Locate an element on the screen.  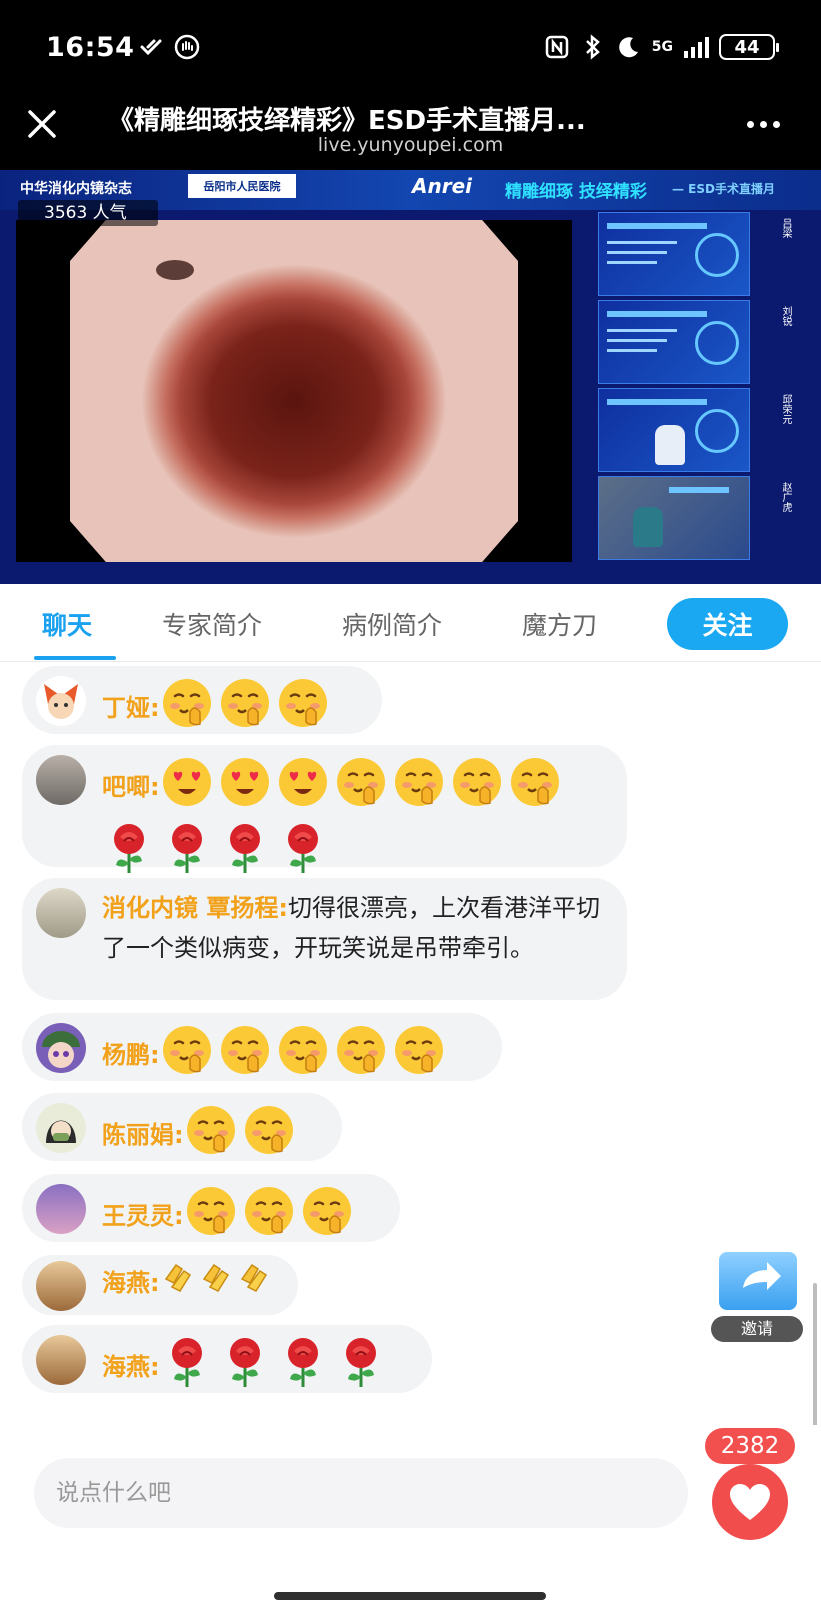
more-options-button is located at coordinates (763, 124).